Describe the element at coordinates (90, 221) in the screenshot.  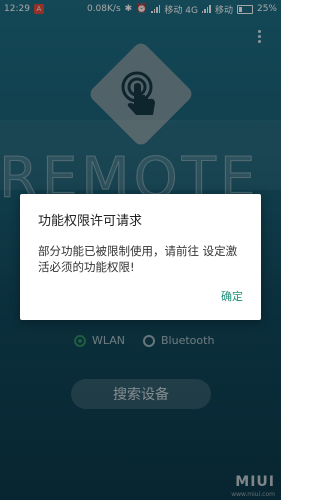
I see `dialog-title: 功能权限许可请求` at that location.